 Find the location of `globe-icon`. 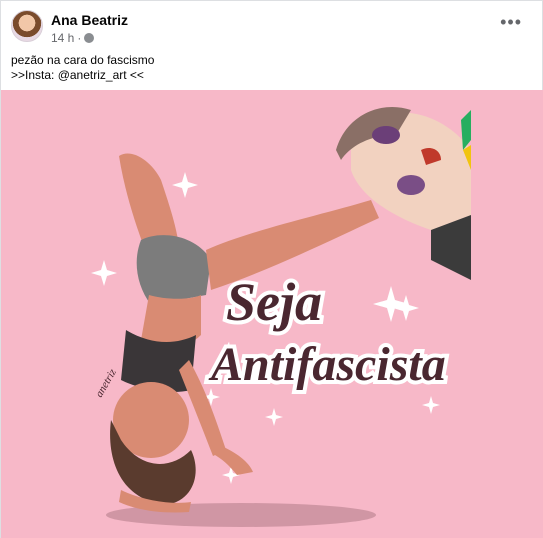

globe-icon is located at coordinates (89, 38).